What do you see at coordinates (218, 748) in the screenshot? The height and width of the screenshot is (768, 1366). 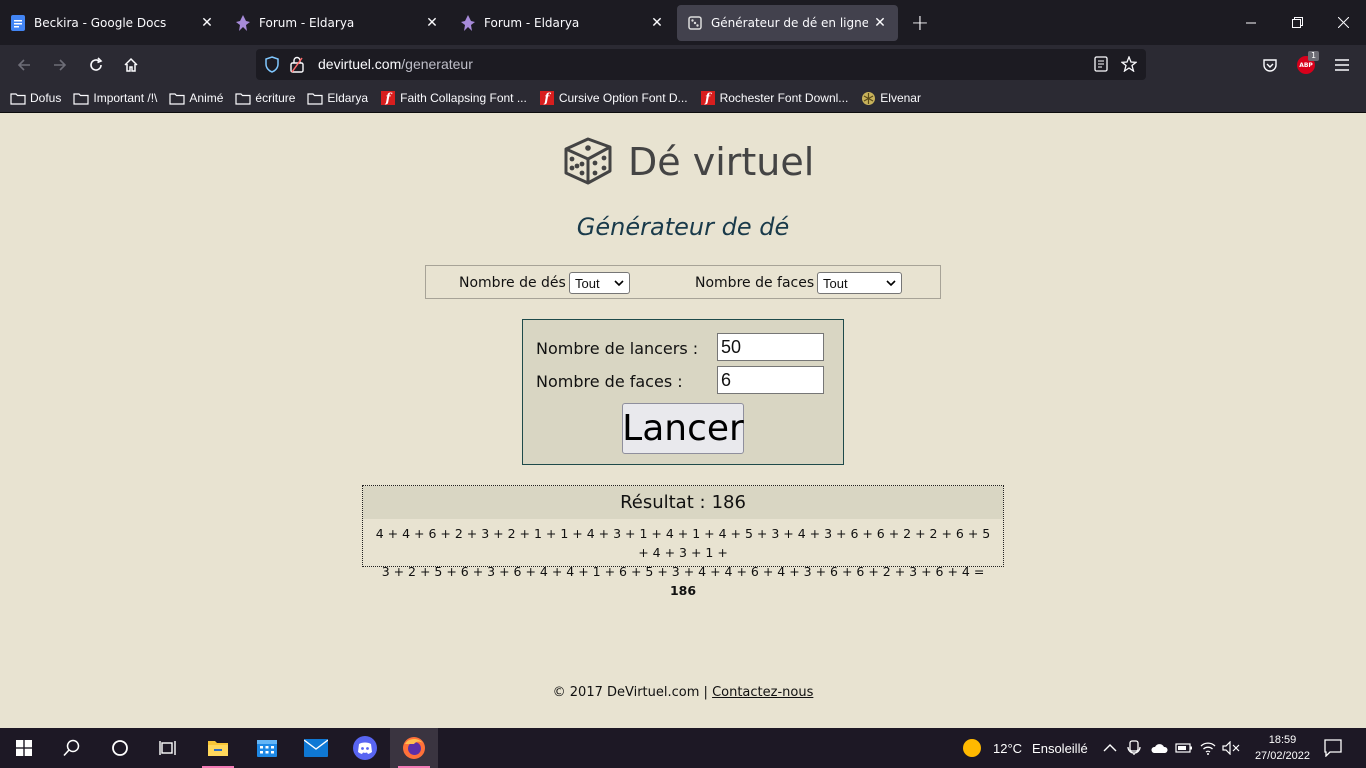 I see `file-explorer-icon` at bounding box center [218, 748].